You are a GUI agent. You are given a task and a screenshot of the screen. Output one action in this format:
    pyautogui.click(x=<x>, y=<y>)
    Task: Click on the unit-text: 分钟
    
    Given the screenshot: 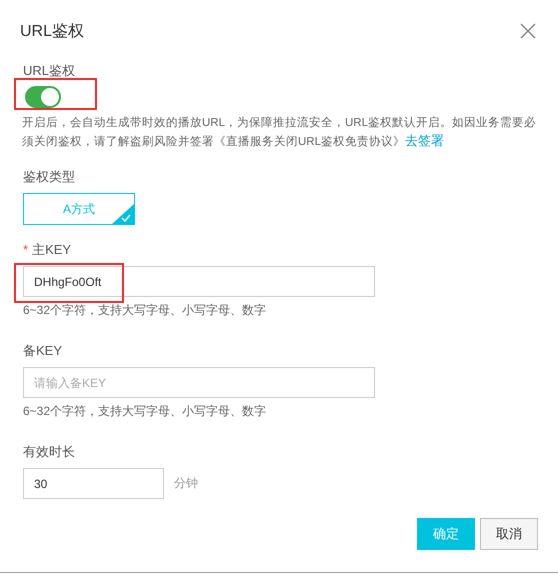 What is the action you would take?
    pyautogui.click(x=186, y=483)
    